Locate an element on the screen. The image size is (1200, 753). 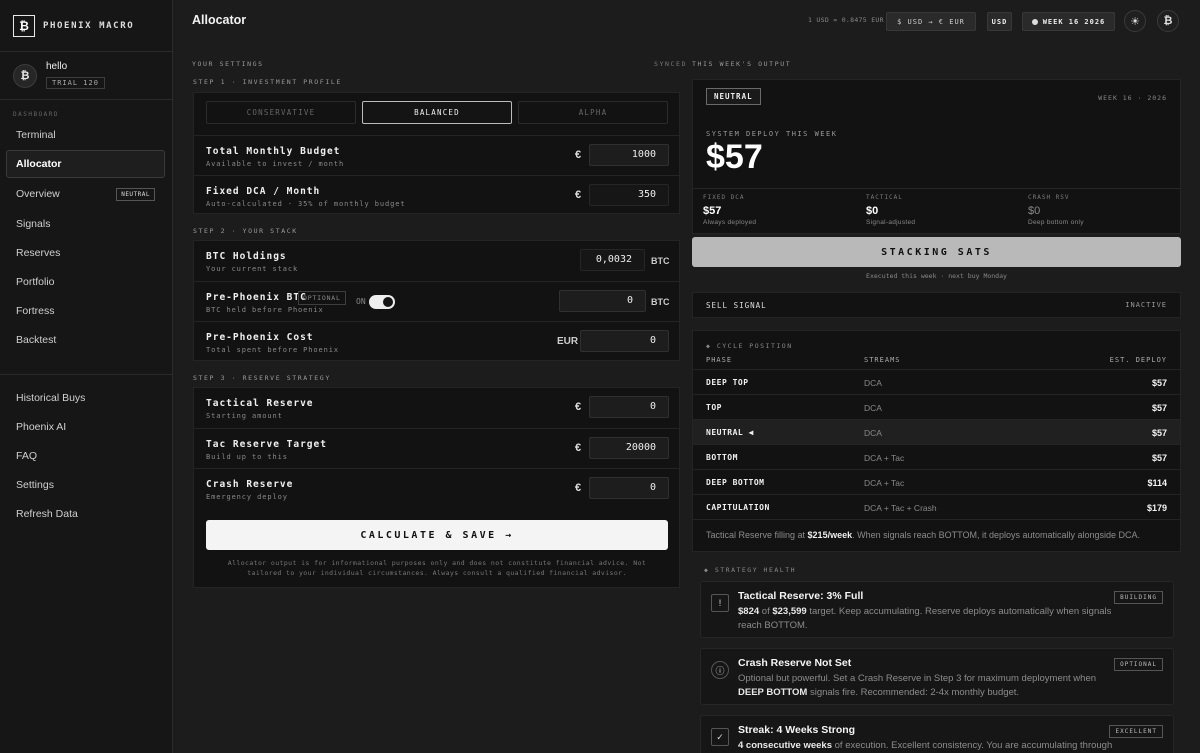
week-indicator: WEEK 16 2026 is located at coordinates (1068, 21).